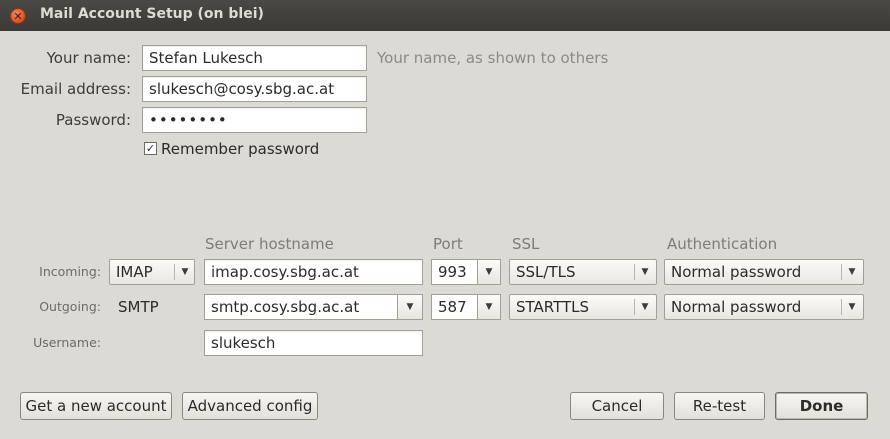 This screenshot has width=890, height=439. I want to click on outgoing-auth-select: Normal password ▼, so click(764, 307).